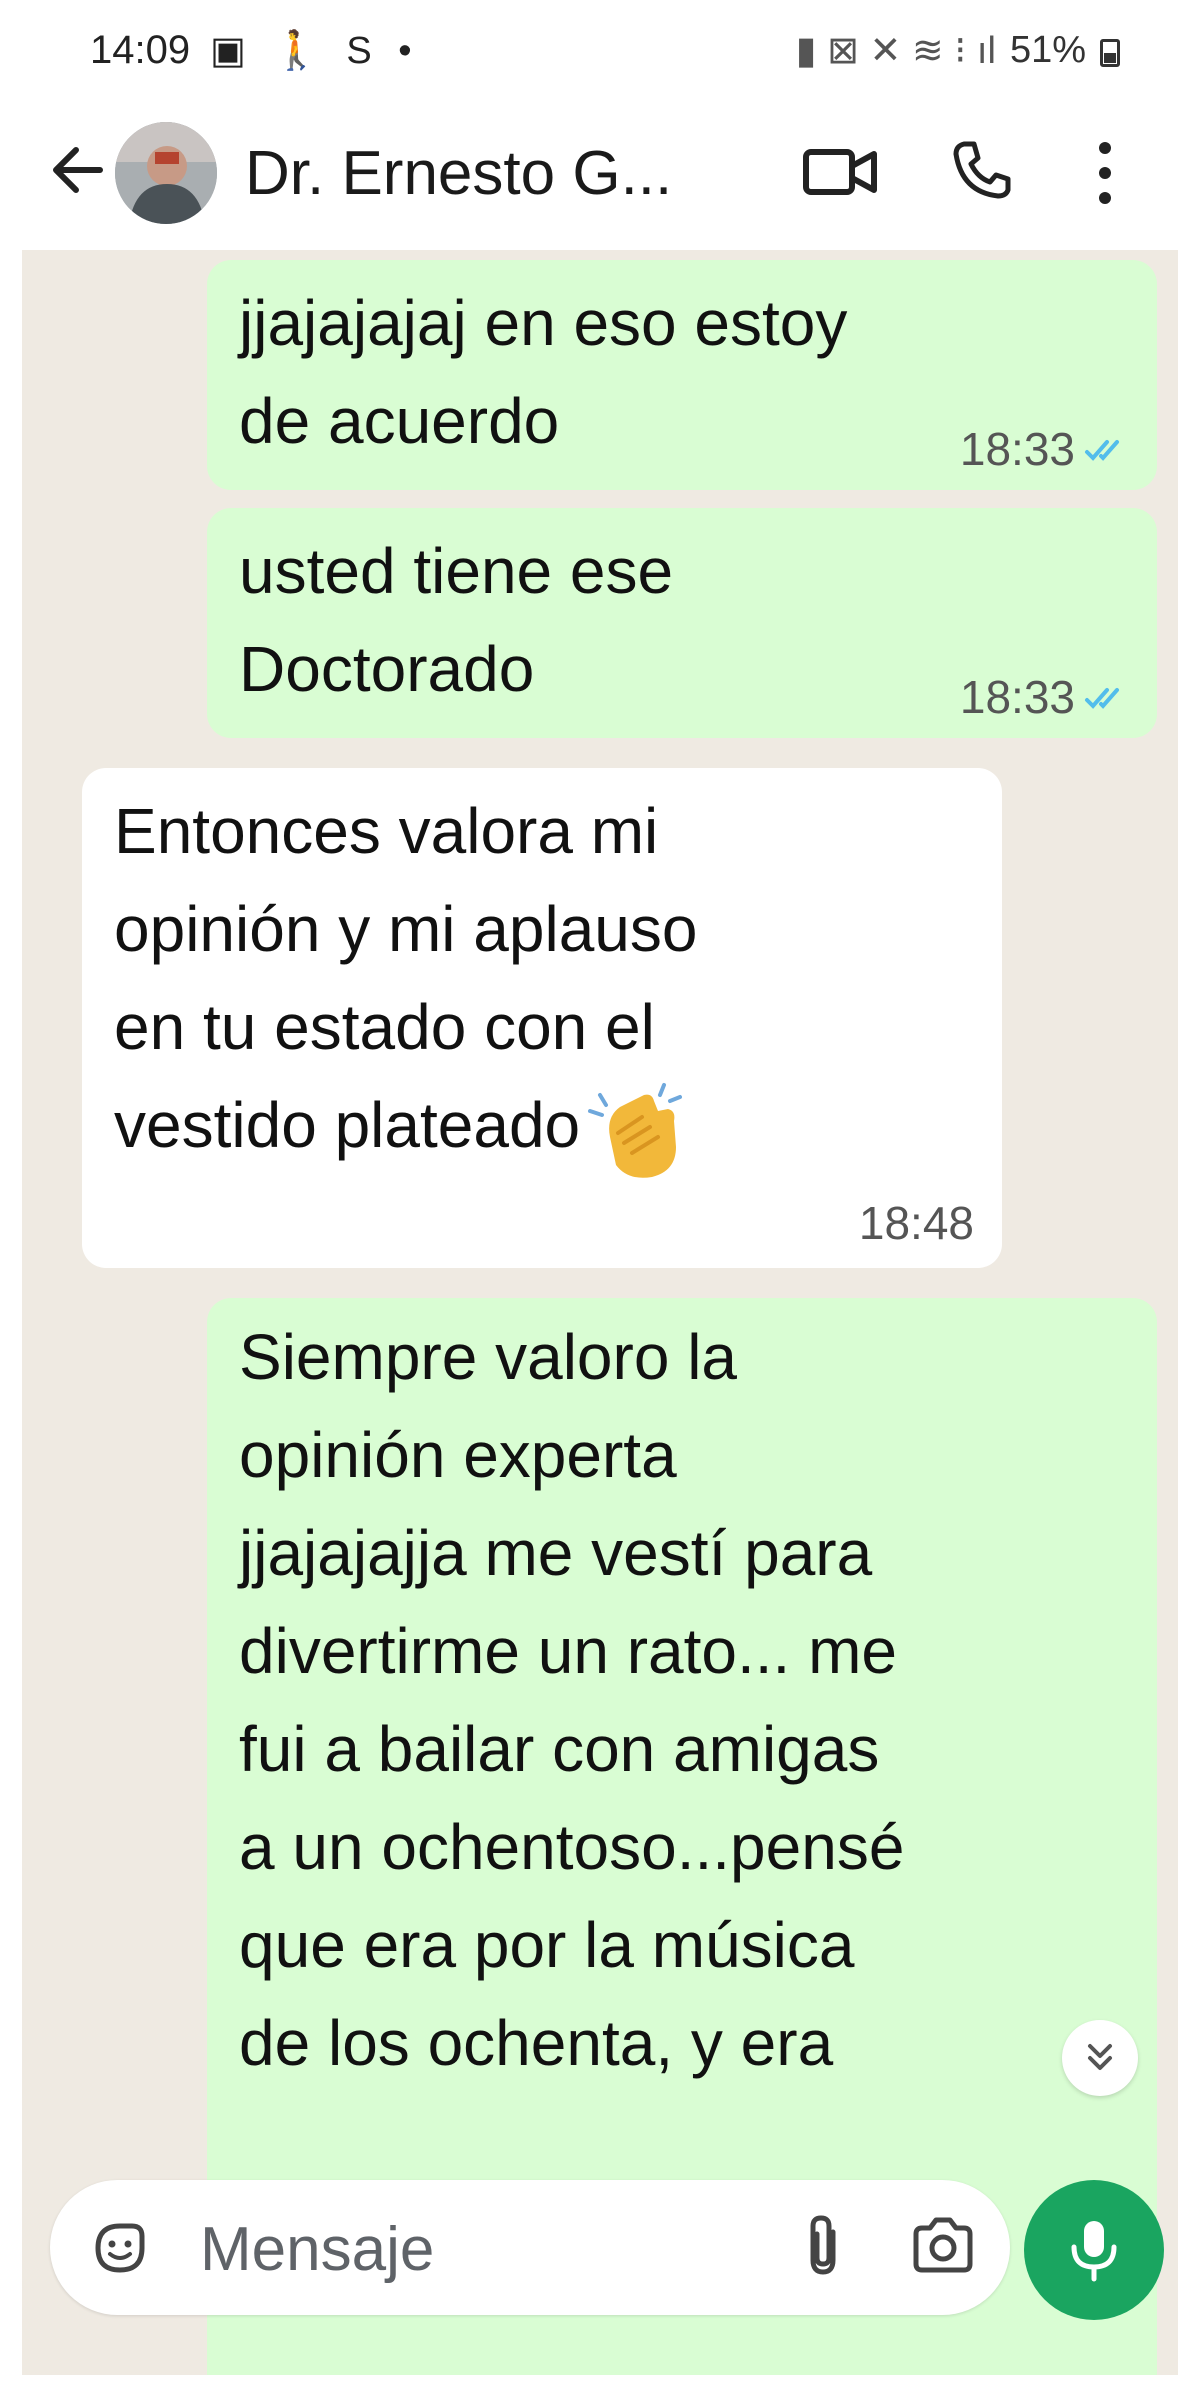 The height and width of the screenshot is (2385, 1200). I want to click on scroll-down-button, so click(1100, 2058).